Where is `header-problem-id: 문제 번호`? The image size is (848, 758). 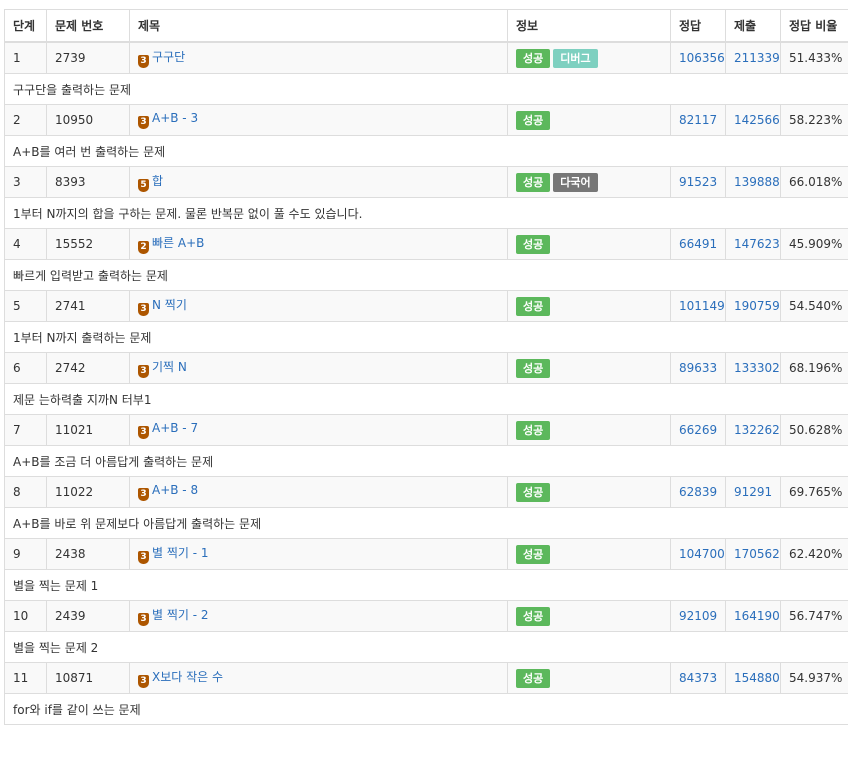 header-problem-id: 문제 번호 is located at coordinates (88, 26).